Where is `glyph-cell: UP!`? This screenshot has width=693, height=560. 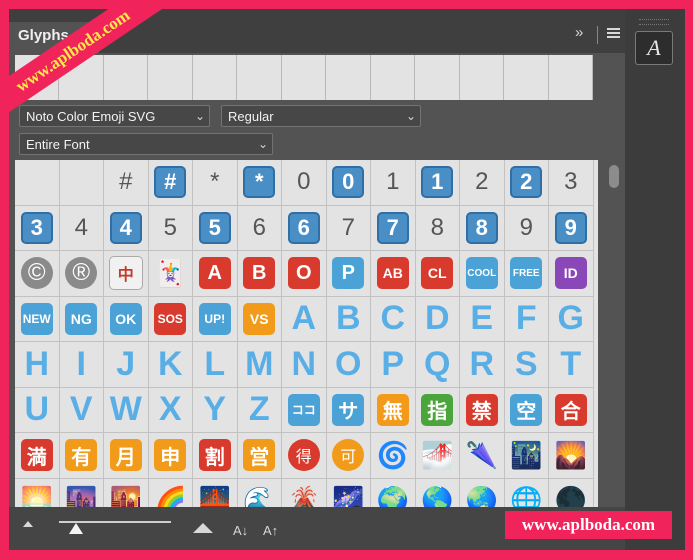
glyph-cell: UP! is located at coordinates (215, 319).